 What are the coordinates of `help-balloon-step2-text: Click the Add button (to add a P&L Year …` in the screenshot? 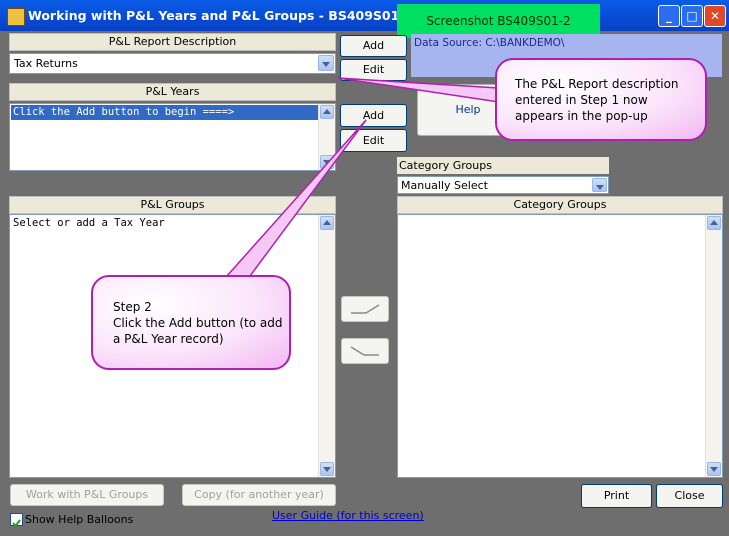 It's located at (198, 331).